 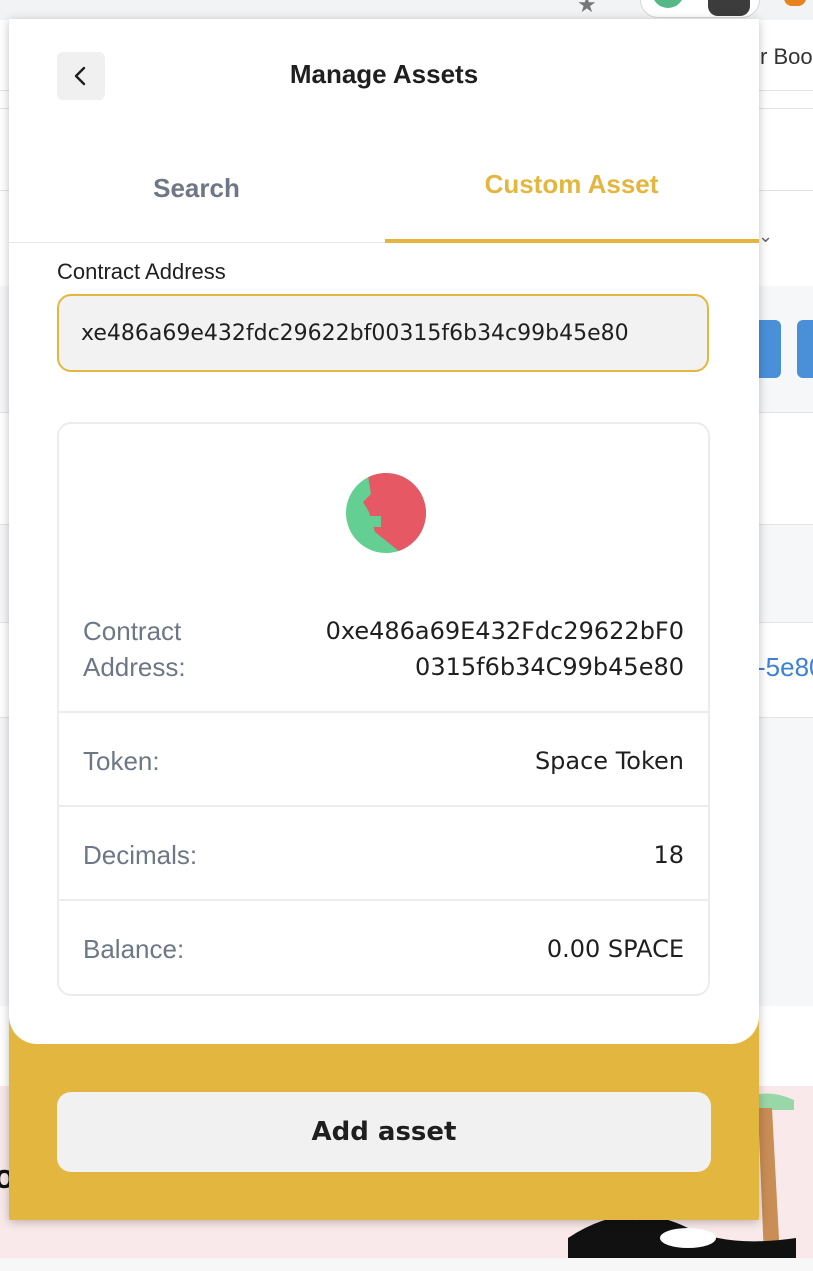 I want to click on background-button, so click(x=805, y=349).